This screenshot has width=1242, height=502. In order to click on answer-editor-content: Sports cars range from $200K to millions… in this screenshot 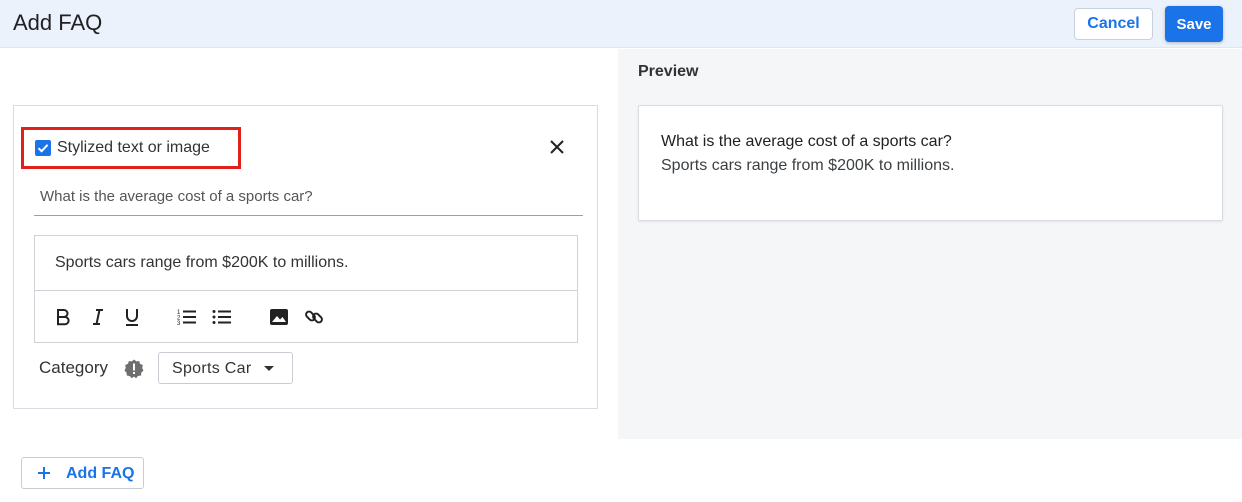, I will do `click(306, 263)`.